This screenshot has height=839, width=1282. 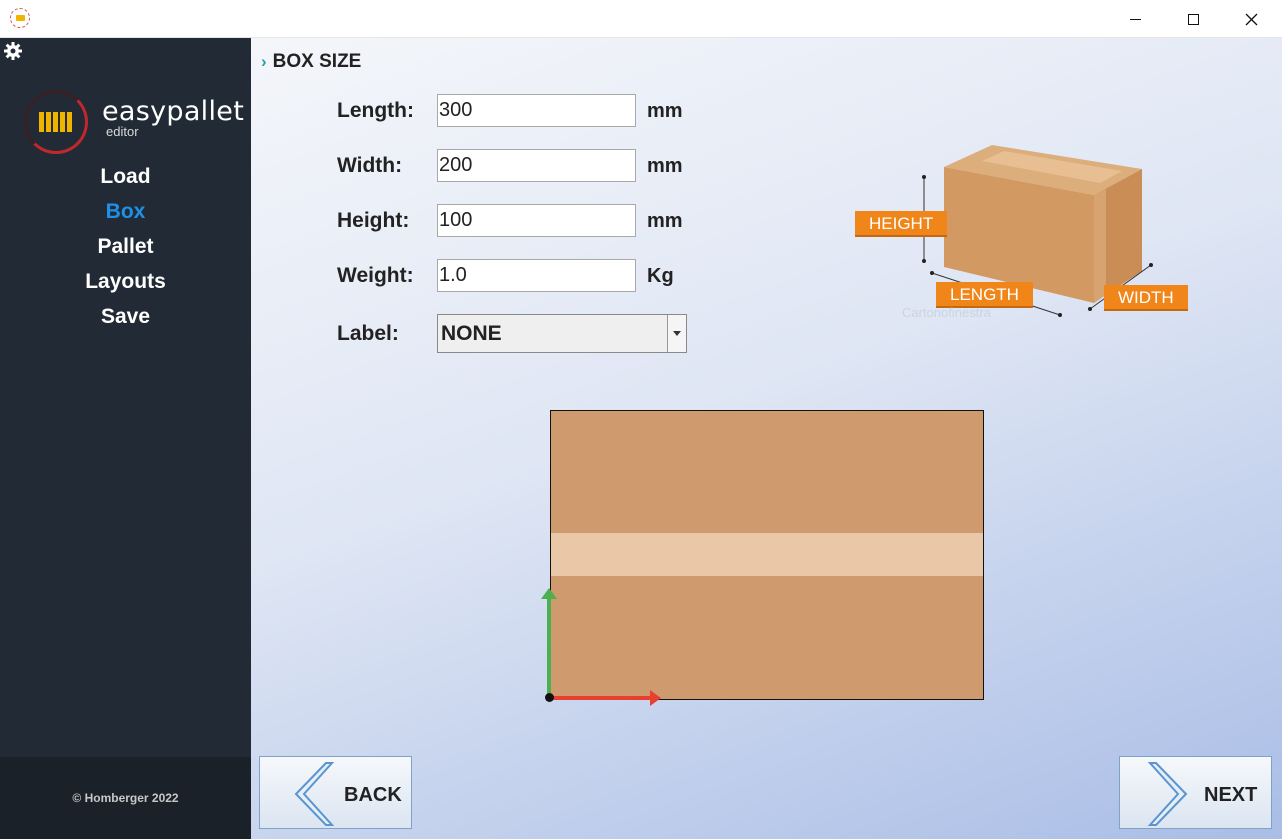 What do you see at coordinates (536, 275) in the screenshot?
I see `weight-input` at bounding box center [536, 275].